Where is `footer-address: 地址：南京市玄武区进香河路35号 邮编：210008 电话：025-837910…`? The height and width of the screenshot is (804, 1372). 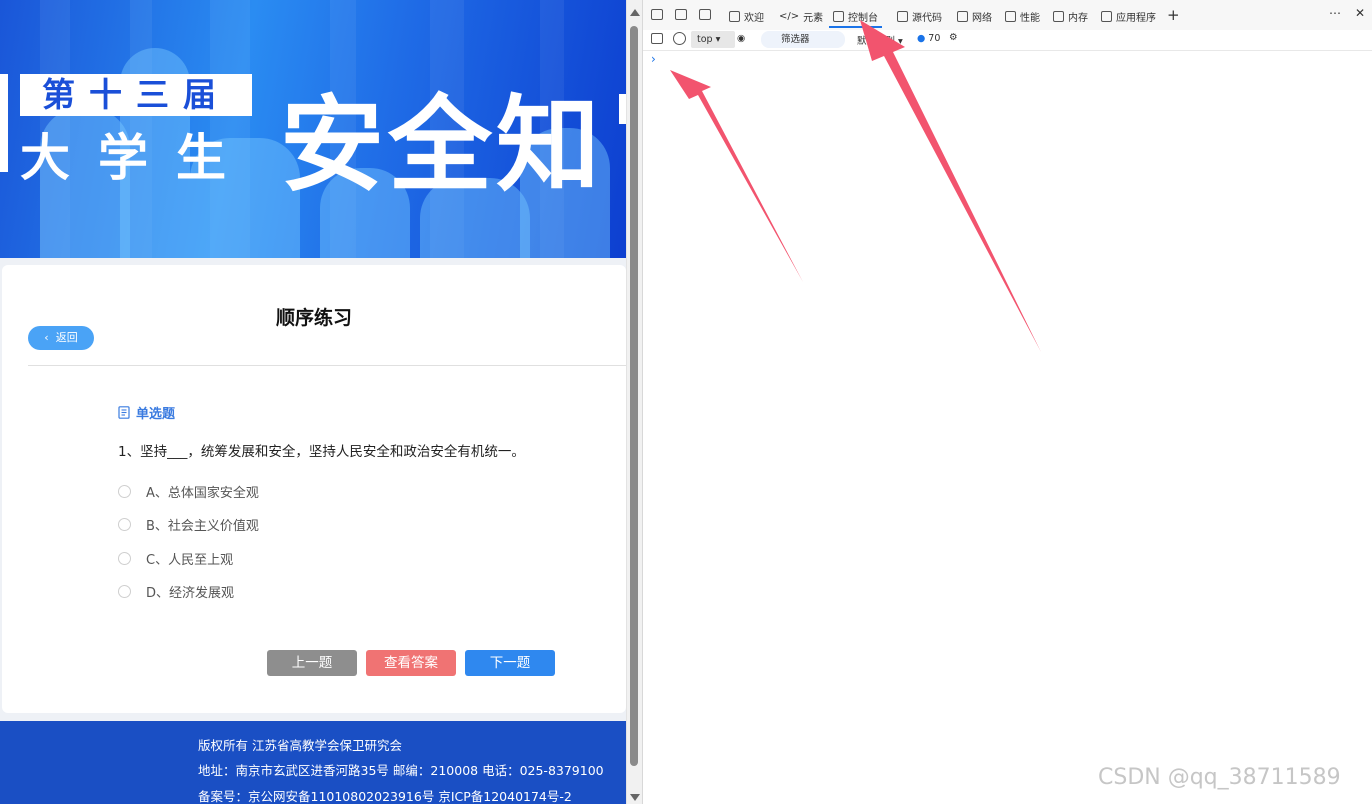
footer-address: 地址：南京市玄武区进香河路35号 邮编：210008 电话：025-837910… is located at coordinates (401, 770).